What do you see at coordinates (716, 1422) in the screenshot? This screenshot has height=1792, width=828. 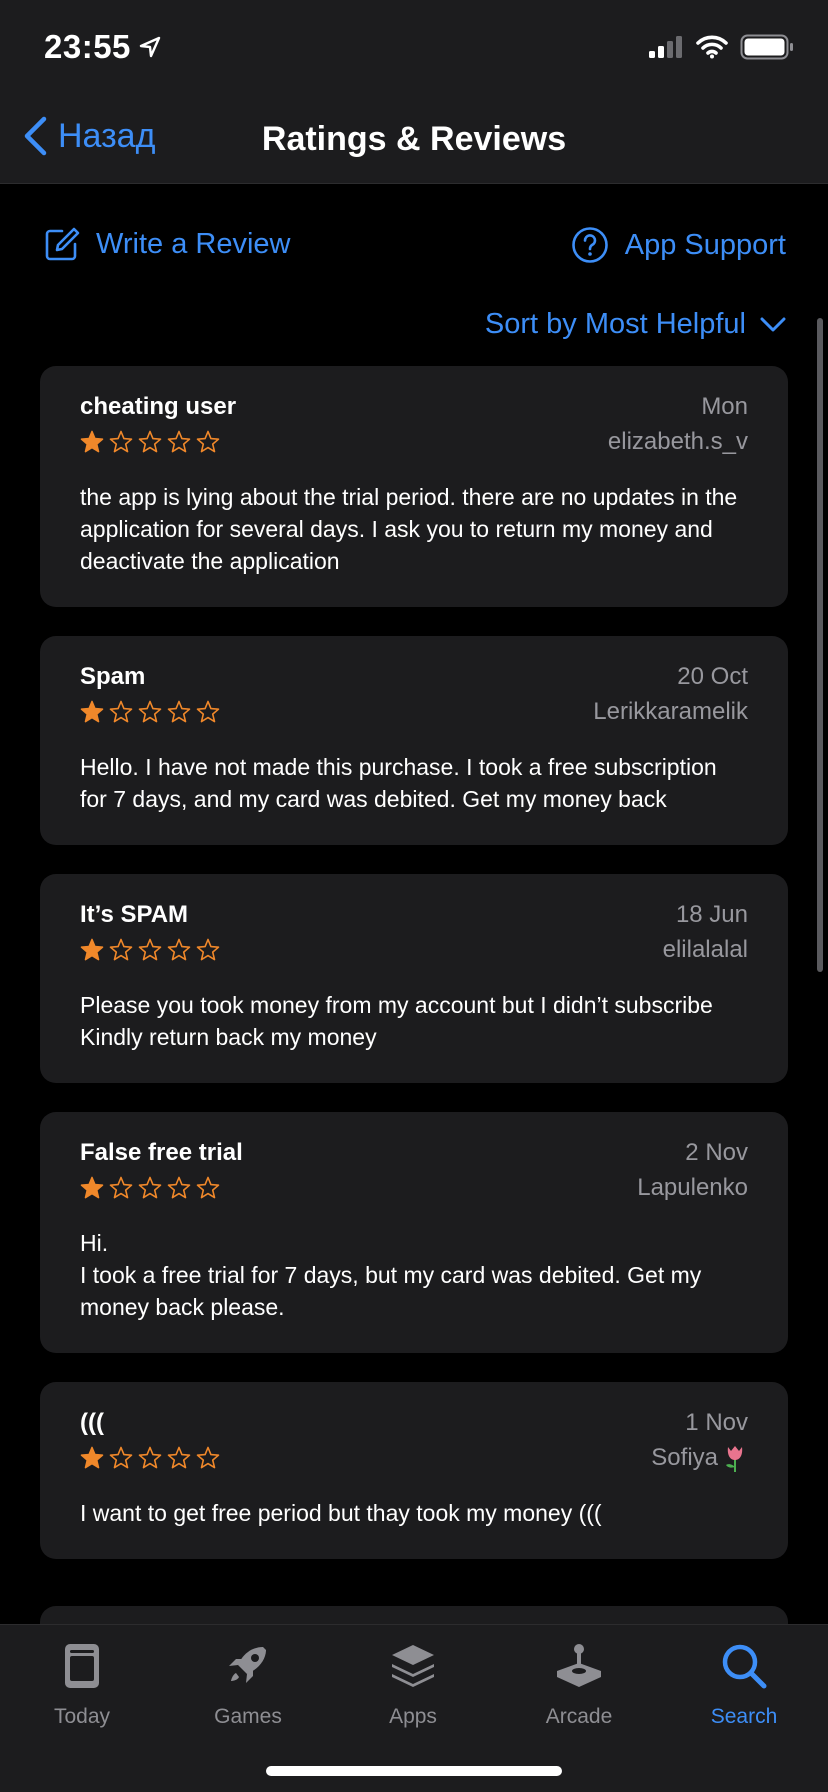 I see `review-date: 1 Nov` at bounding box center [716, 1422].